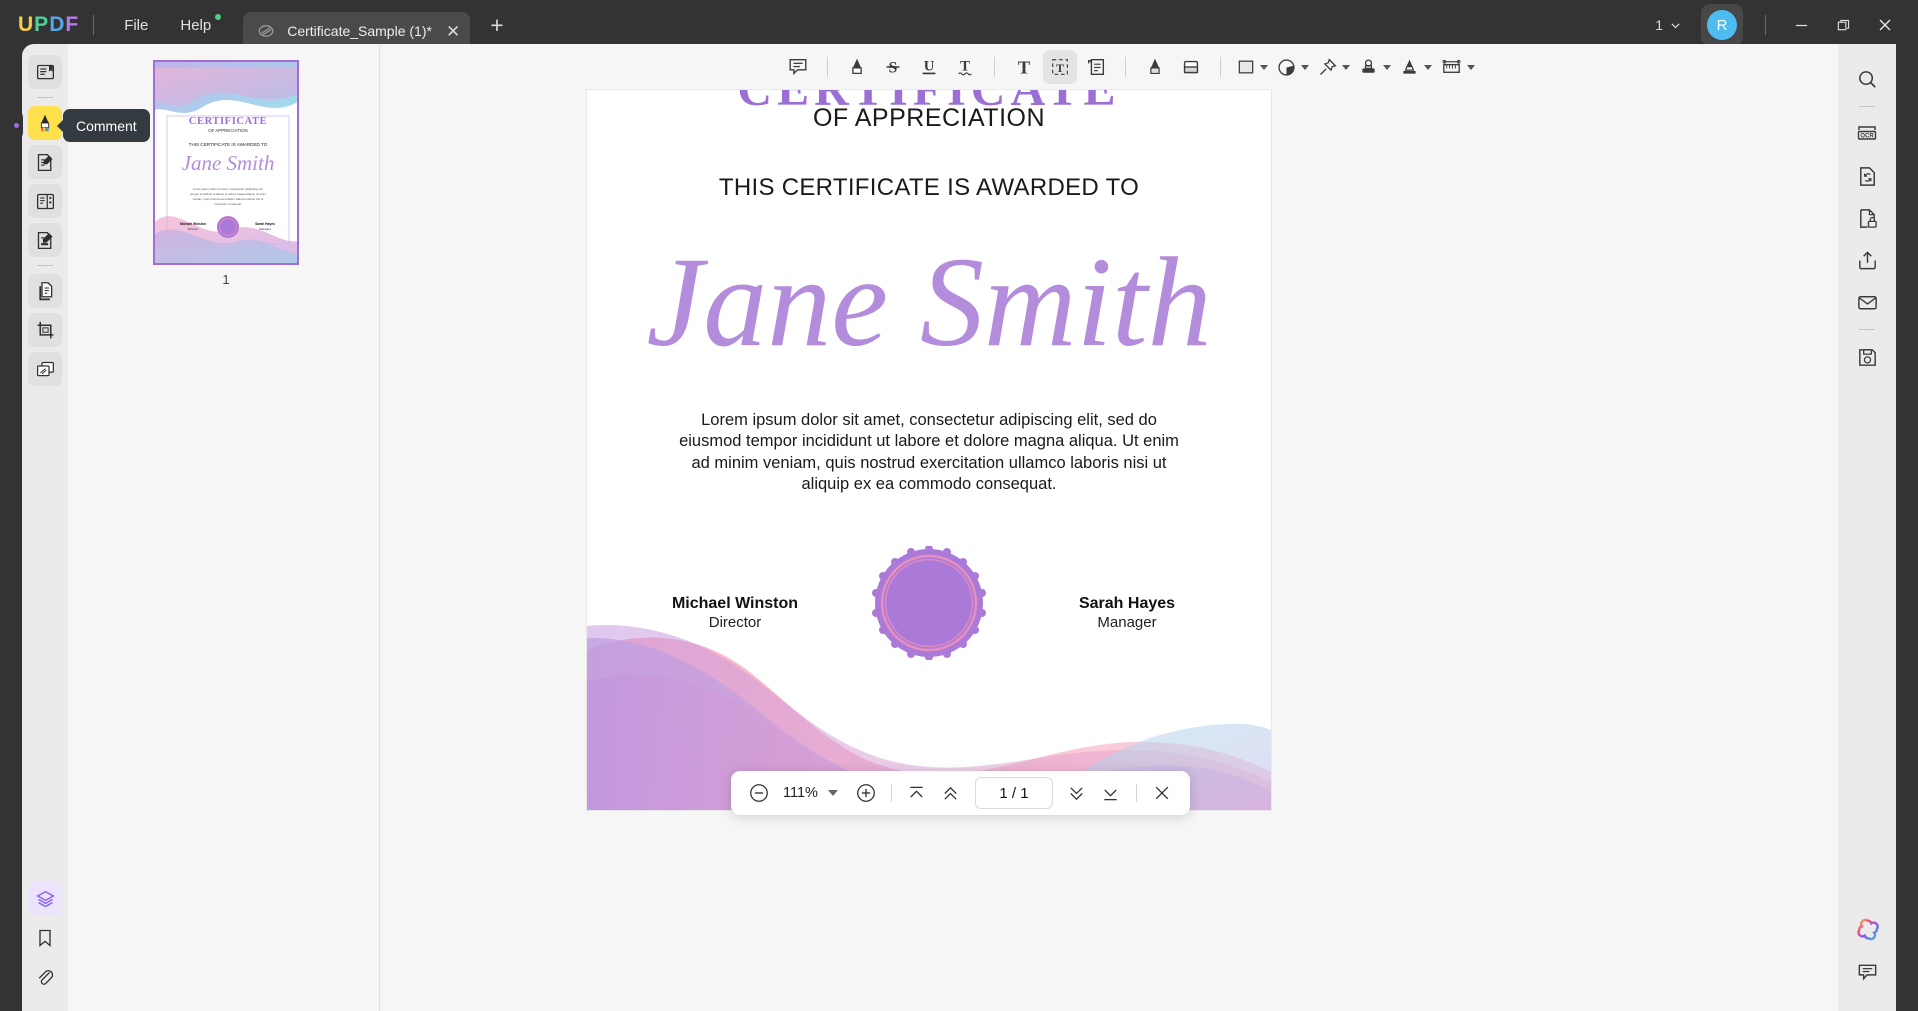  What do you see at coordinates (866, 793) in the screenshot?
I see `zoom-in-button` at bounding box center [866, 793].